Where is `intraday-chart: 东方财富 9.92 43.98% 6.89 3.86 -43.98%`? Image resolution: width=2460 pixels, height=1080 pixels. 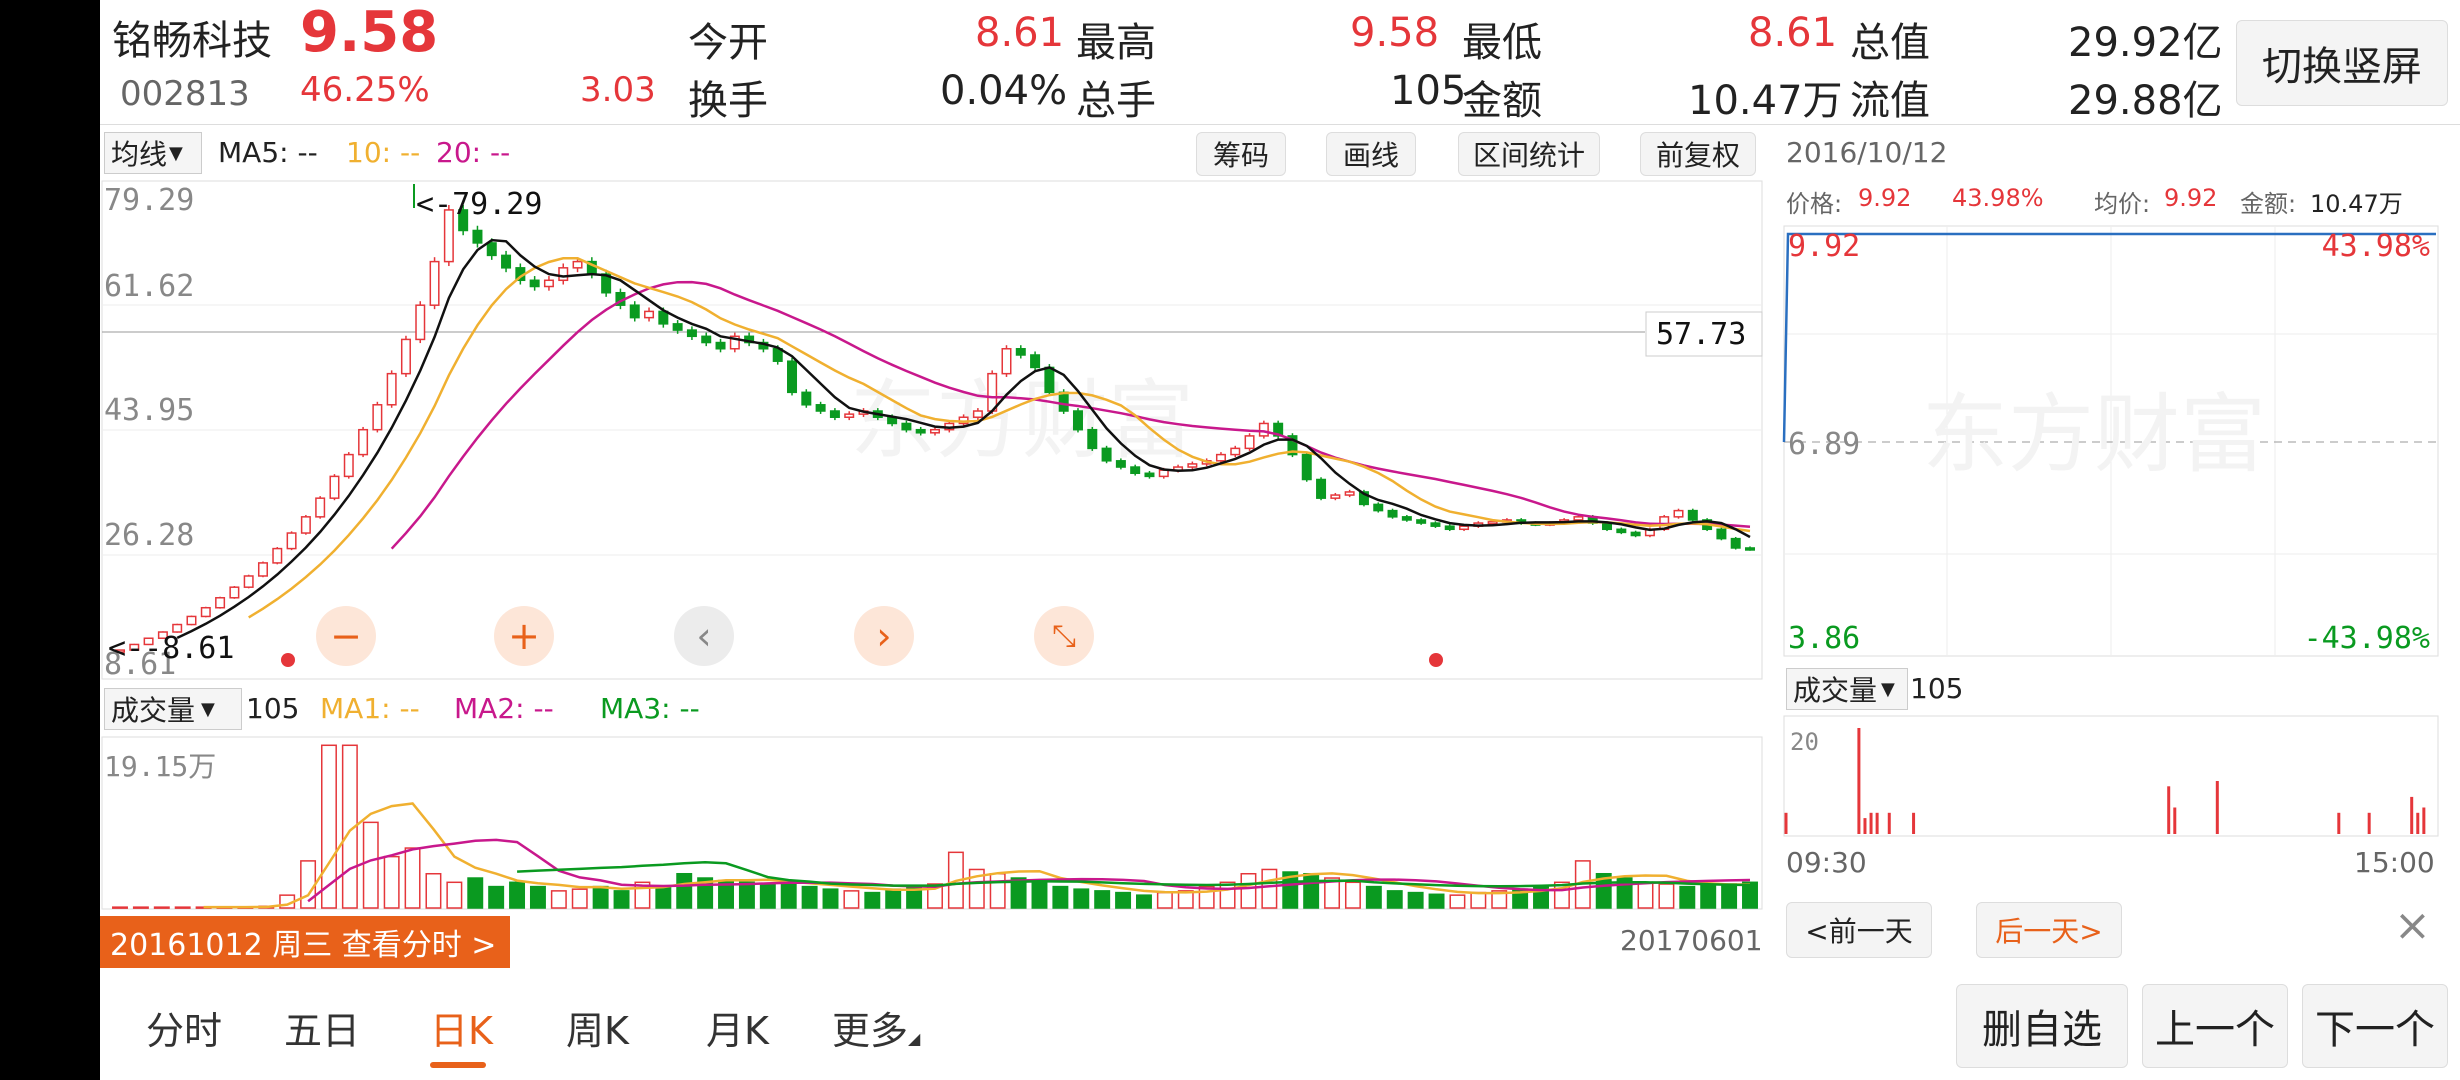
intraday-chart: 东方财富 9.92 43.98% 6.89 3.86 -43.98% is located at coordinates (2112, 441).